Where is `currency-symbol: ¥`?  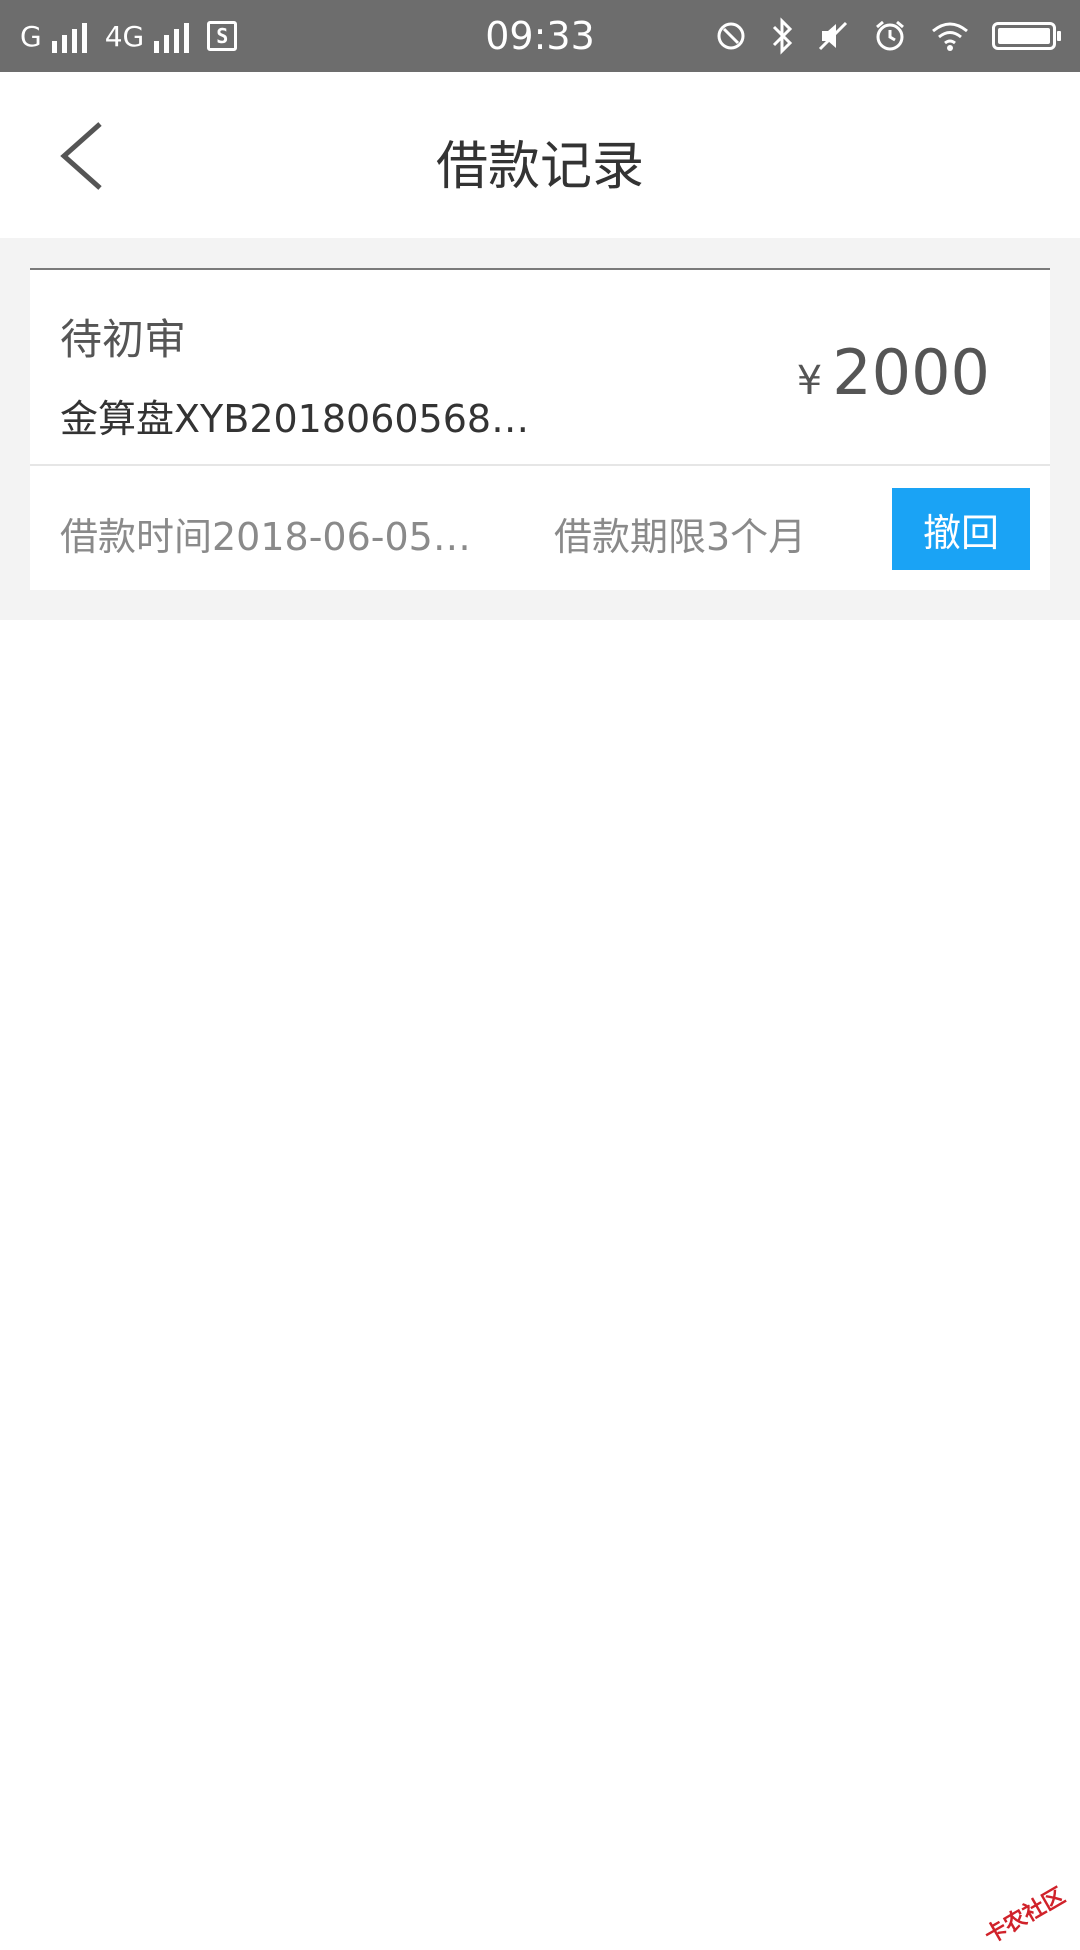 currency-symbol: ¥ is located at coordinates (809, 381).